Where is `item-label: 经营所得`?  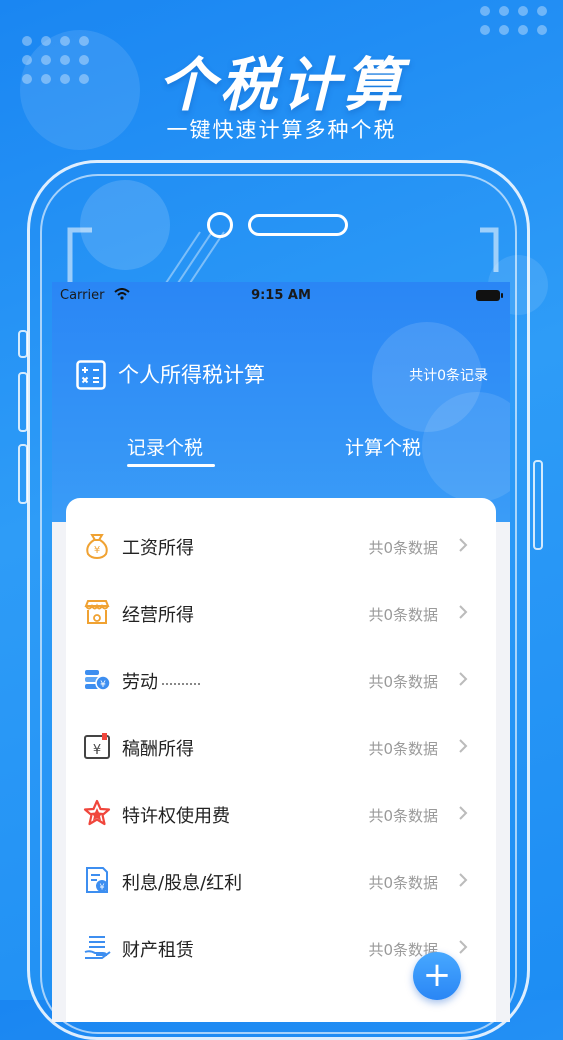
item-label: 经营所得 is located at coordinates (158, 615).